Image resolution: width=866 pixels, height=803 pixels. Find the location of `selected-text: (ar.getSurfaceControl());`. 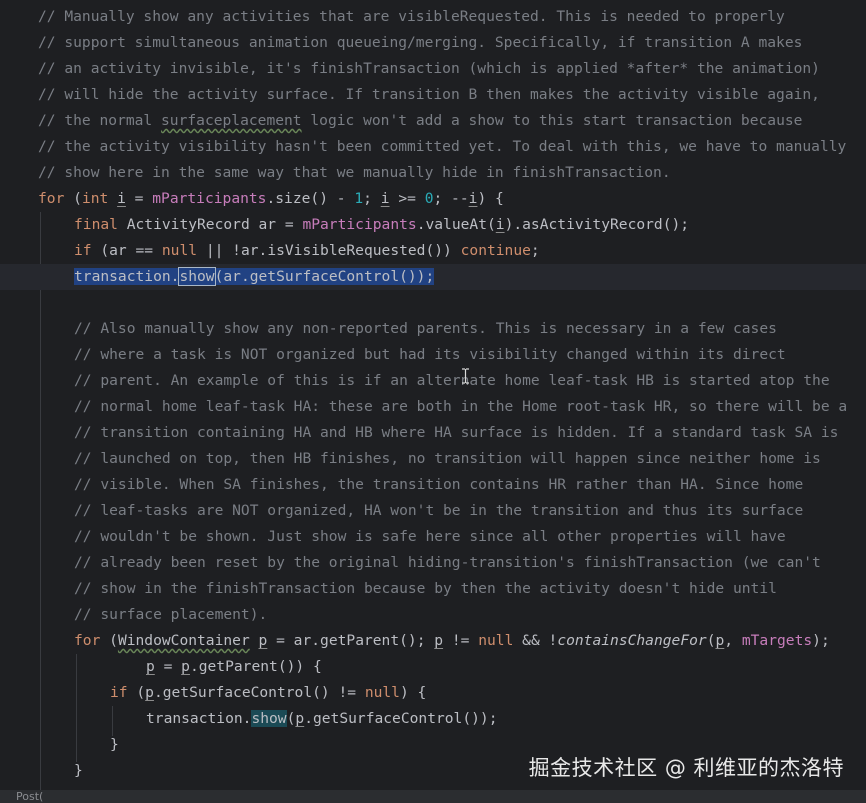

selected-text: (ar.getSurfaceControl()); is located at coordinates (324, 276).